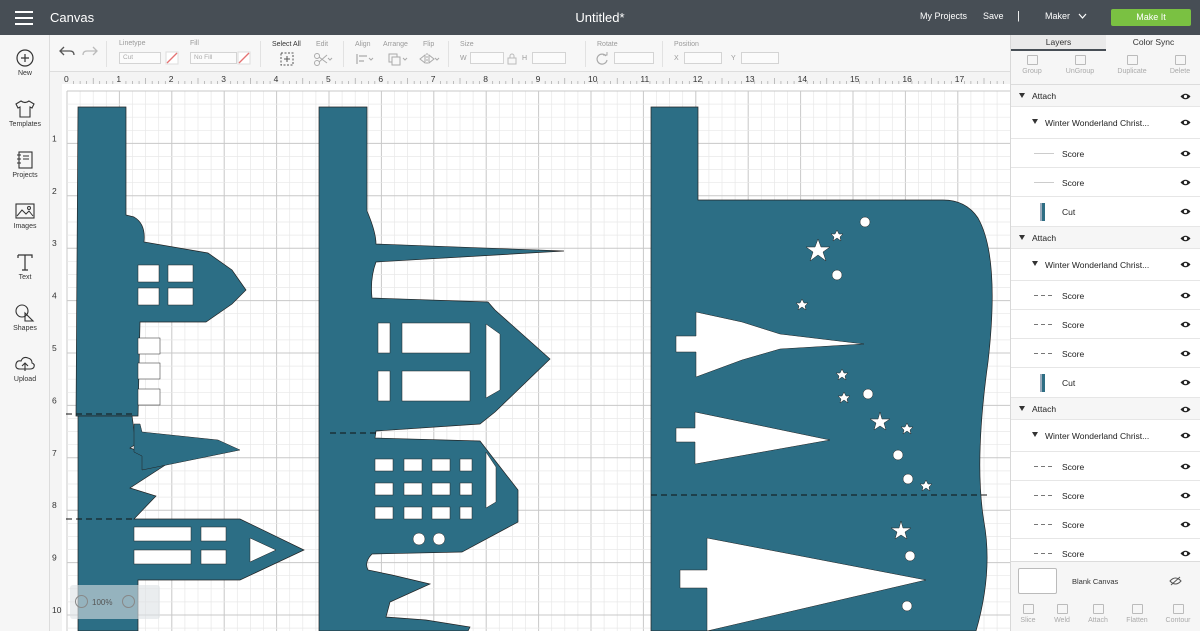 The height and width of the screenshot is (631, 1200). I want to click on my-projects-link: My Projects, so click(943, 16).